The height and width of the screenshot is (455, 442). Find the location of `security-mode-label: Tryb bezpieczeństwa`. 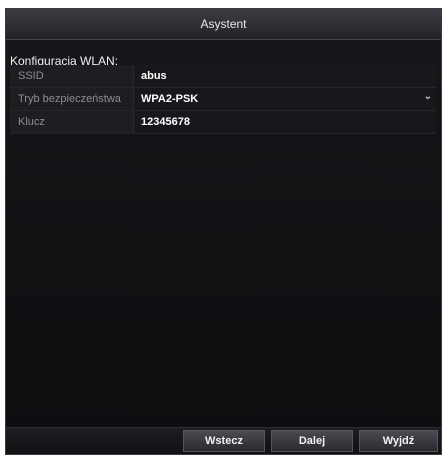

security-mode-label: Tryb bezpieczeństwa is located at coordinates (72, 99).